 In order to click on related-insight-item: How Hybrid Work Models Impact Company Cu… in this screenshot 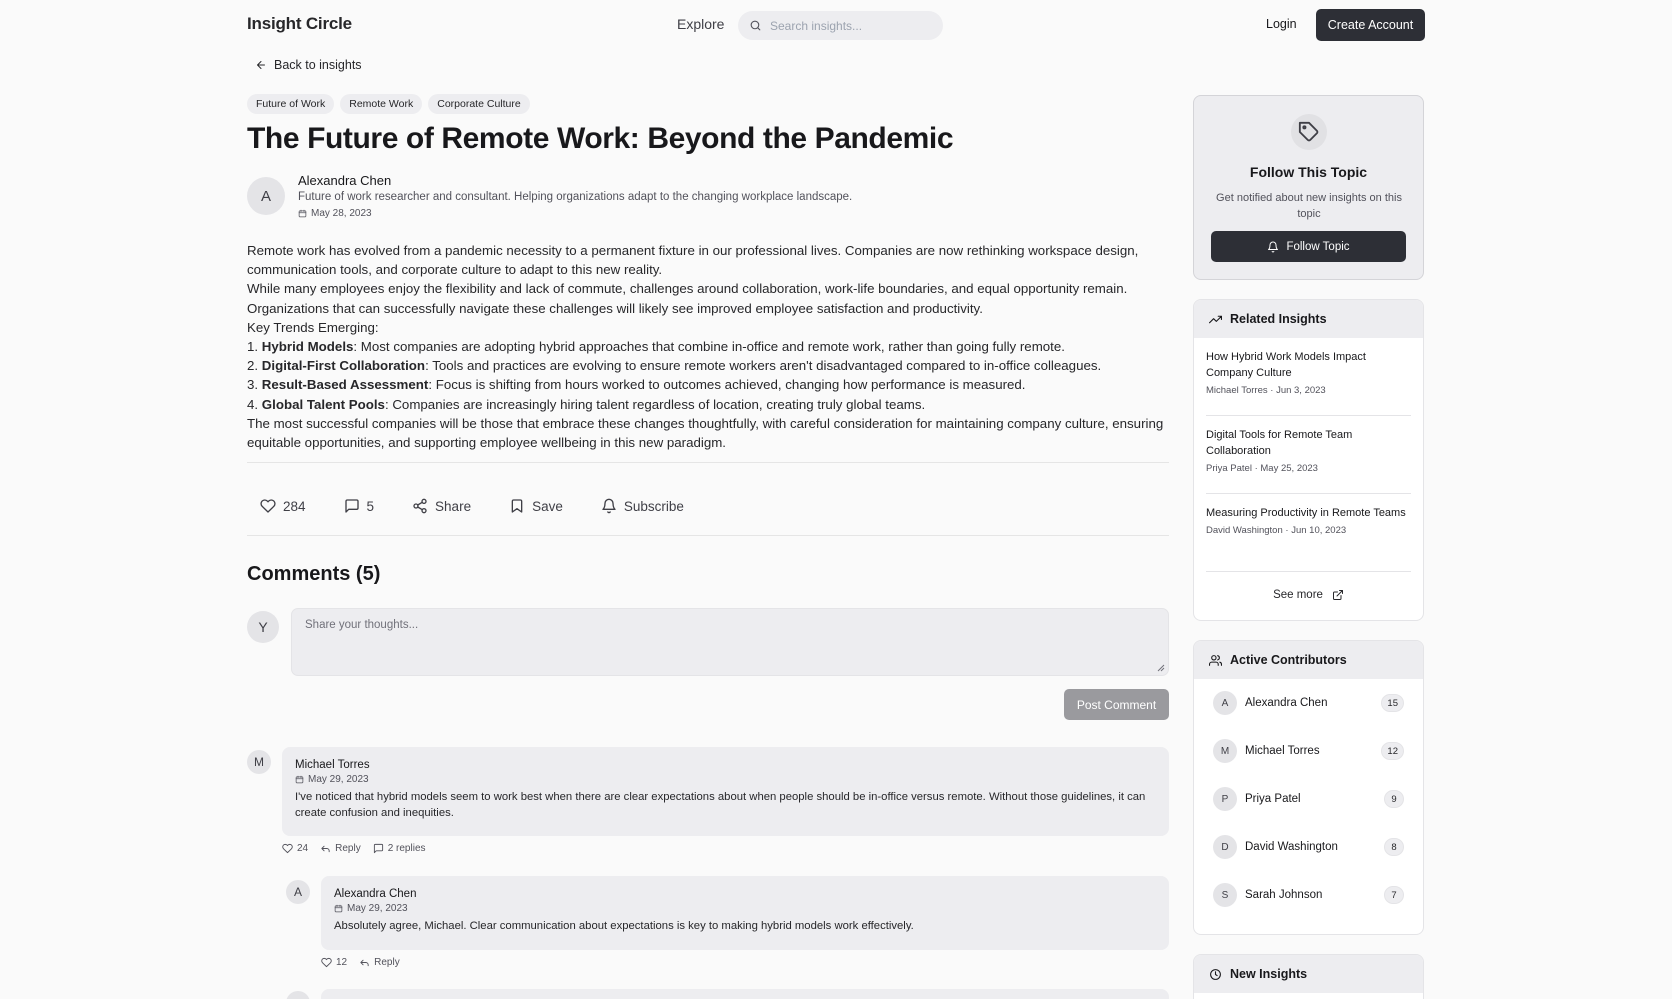, I will do `click(1308, 377)`.